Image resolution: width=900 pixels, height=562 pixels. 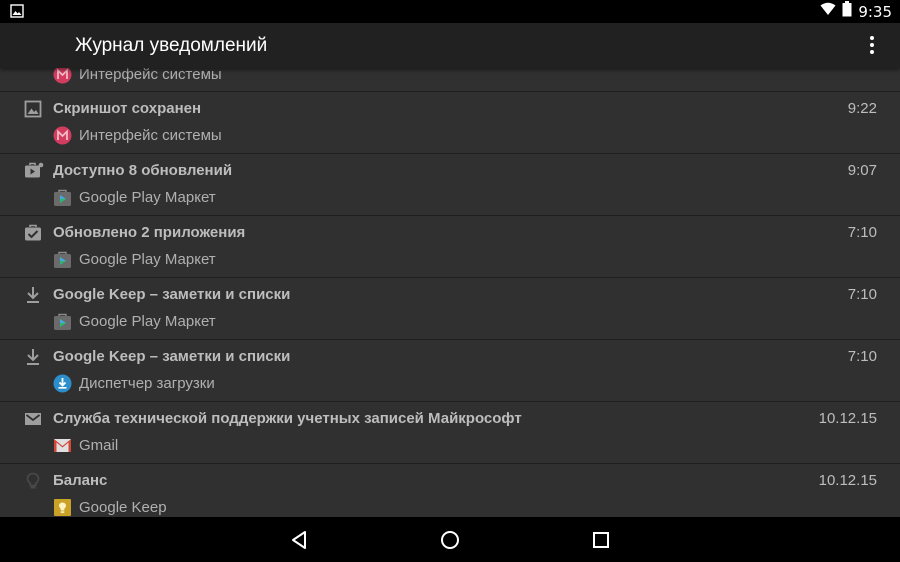 I want to click on page-title: Журнал уведомлений, so click(x=171, y=45).